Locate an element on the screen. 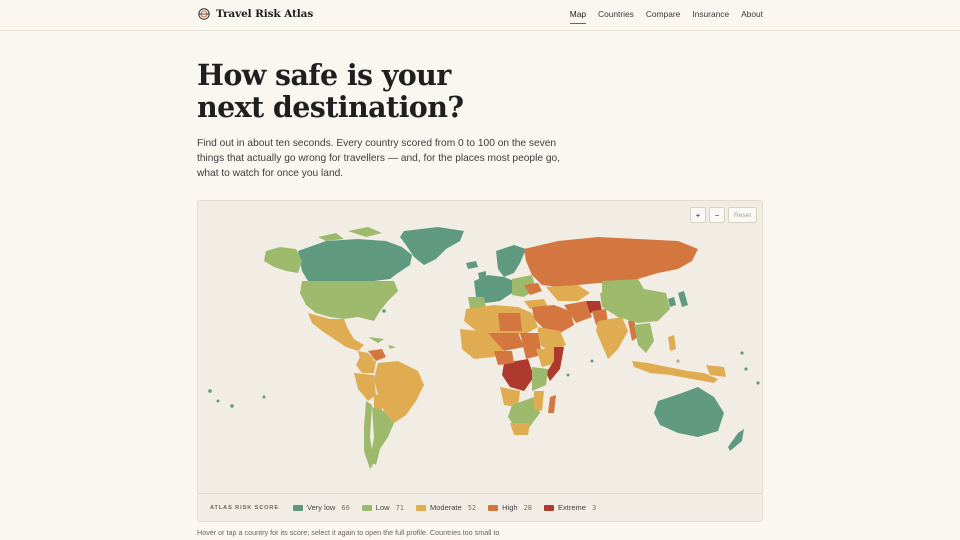  reset-button: Reset is located at coordinates (742, 215).